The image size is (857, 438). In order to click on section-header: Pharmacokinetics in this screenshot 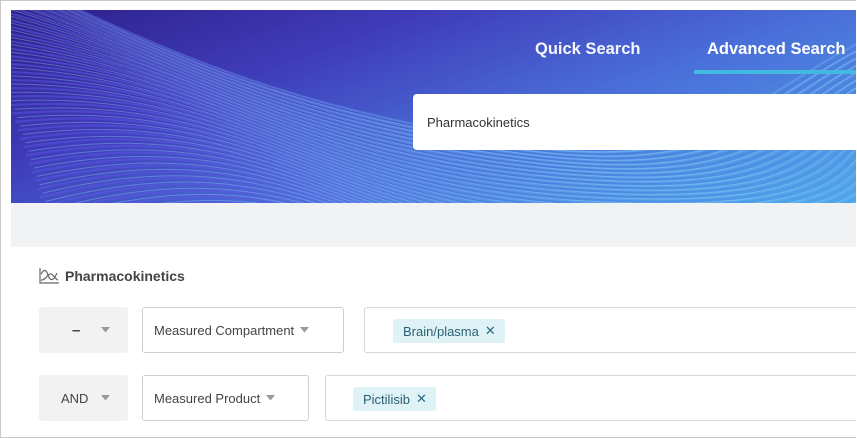, I will do `click(111, 276)`.